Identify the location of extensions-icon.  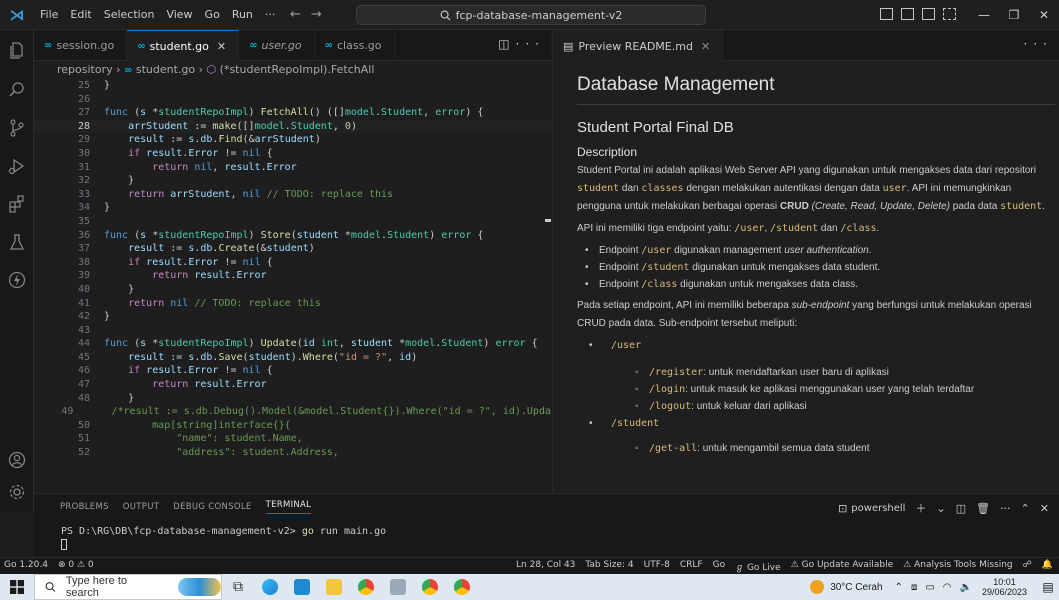
(17, 204).